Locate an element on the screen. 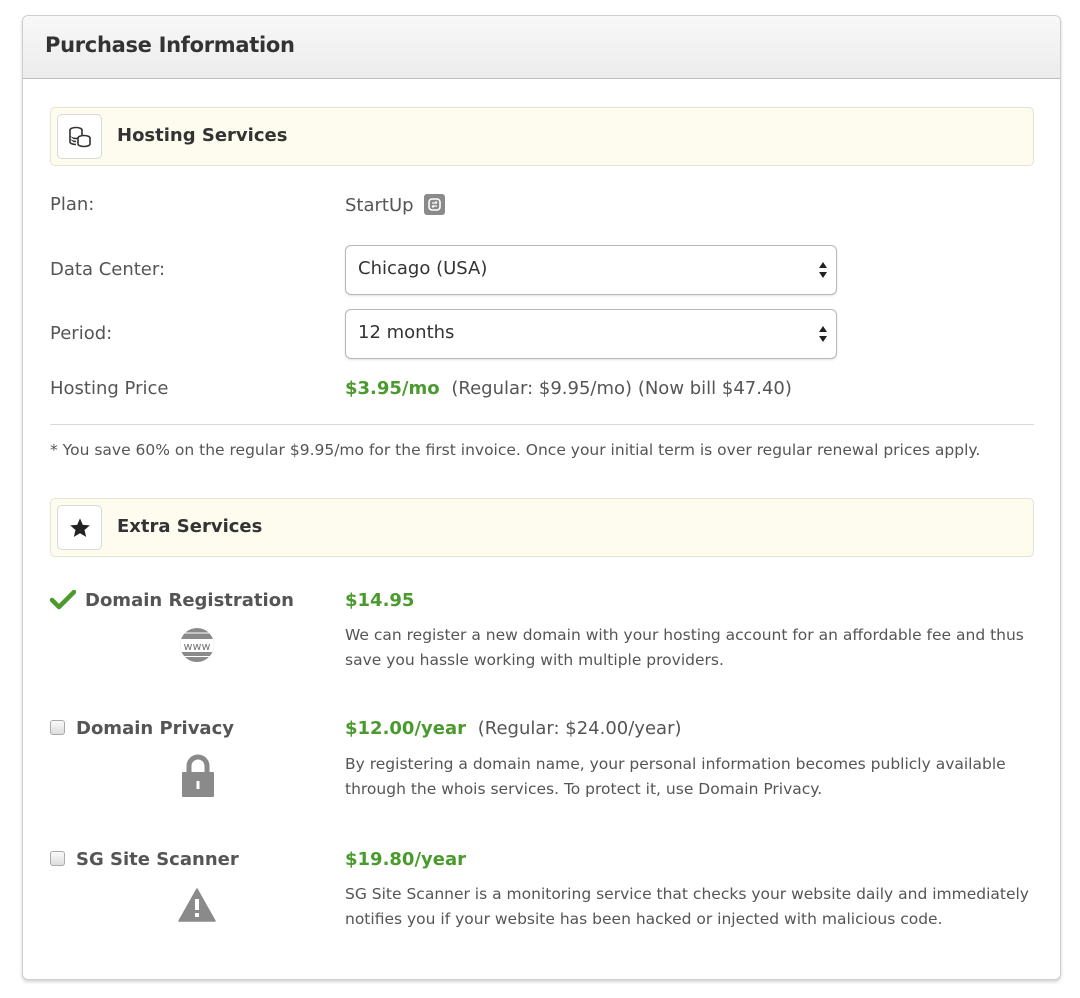  change-plan-icon is located at coordinates (434, 204).